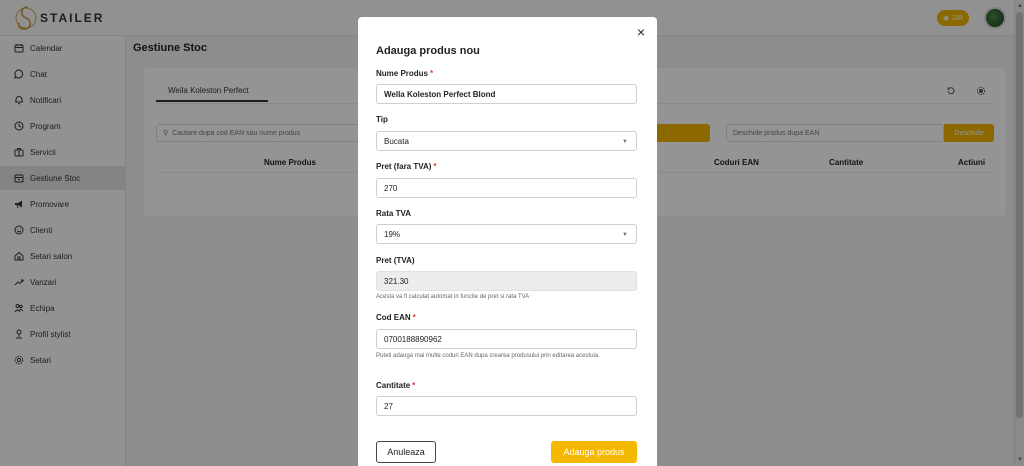 The image size is (1024, 466). Describe the element at coordinates (382, 119) in the screenshot. I see `type-label: Tip` at that location.